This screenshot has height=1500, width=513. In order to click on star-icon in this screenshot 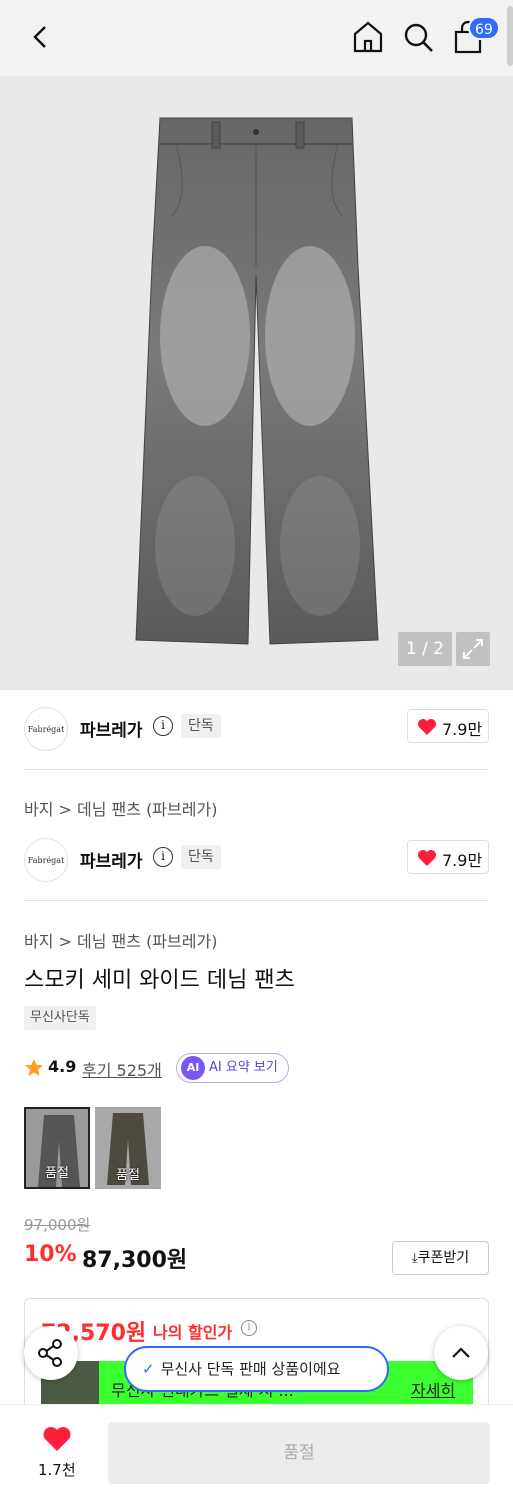, I will do `click(34, 1067)`.